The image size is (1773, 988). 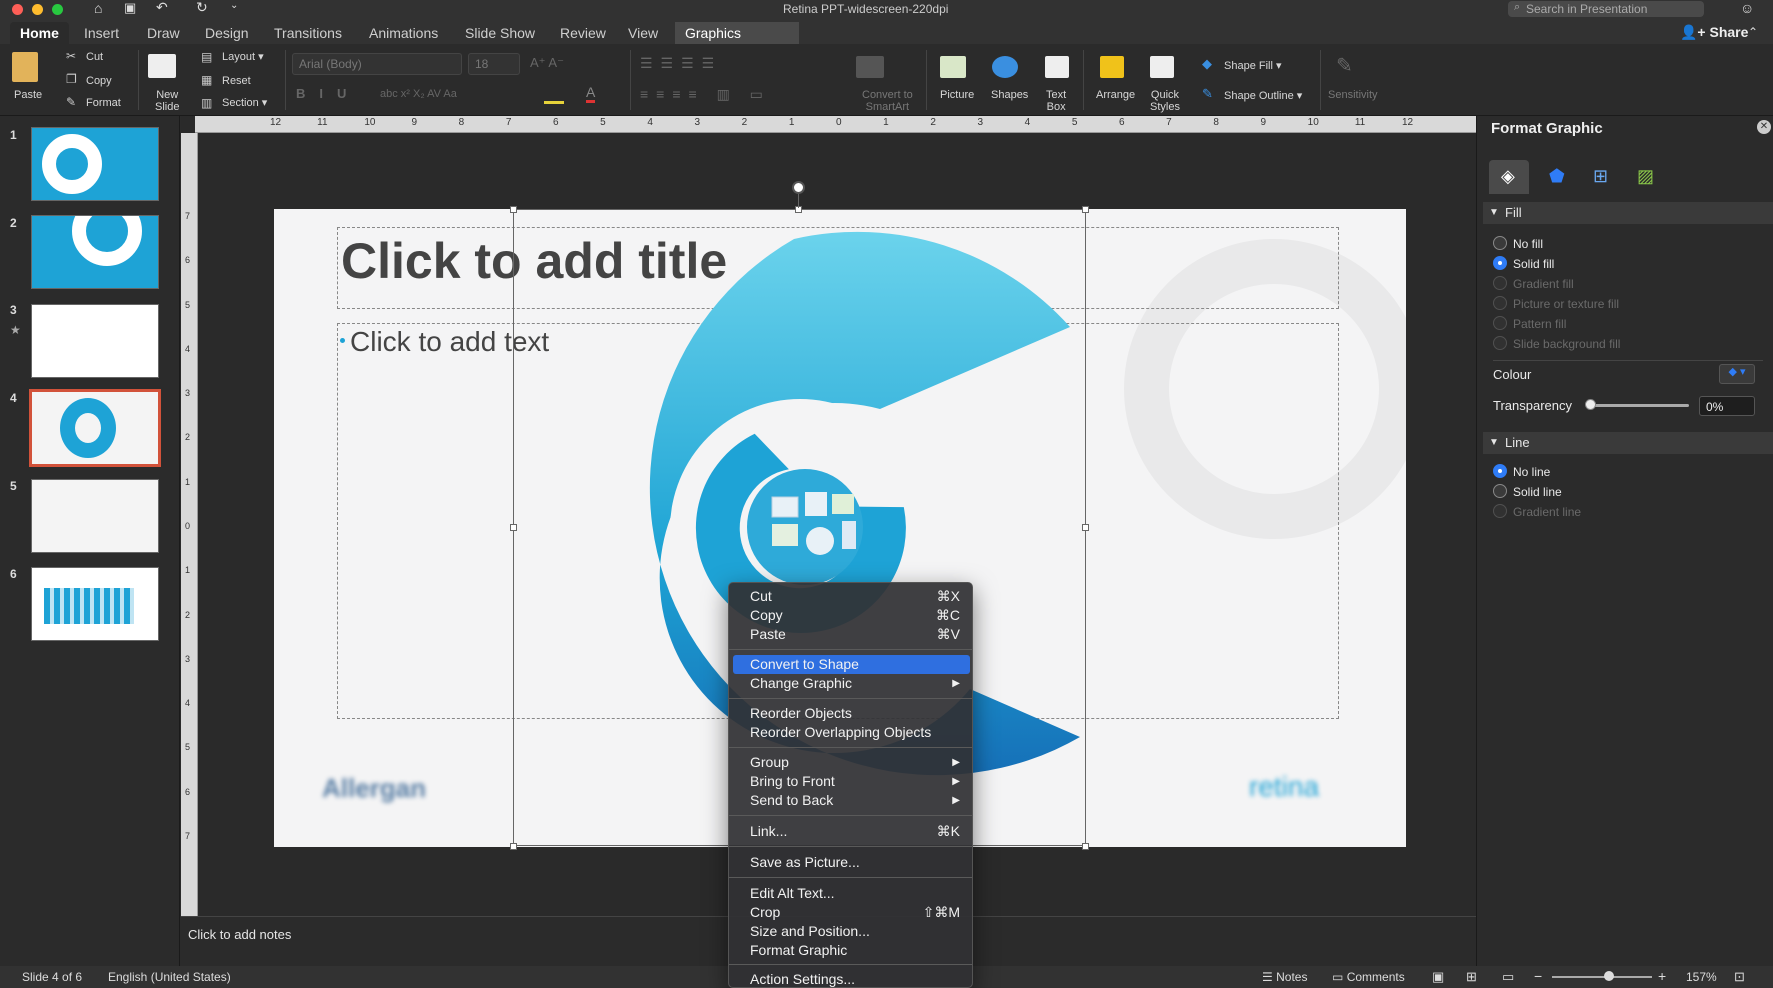 I want to click on font-size-dropdown: 18, so click(x=494, y=64).